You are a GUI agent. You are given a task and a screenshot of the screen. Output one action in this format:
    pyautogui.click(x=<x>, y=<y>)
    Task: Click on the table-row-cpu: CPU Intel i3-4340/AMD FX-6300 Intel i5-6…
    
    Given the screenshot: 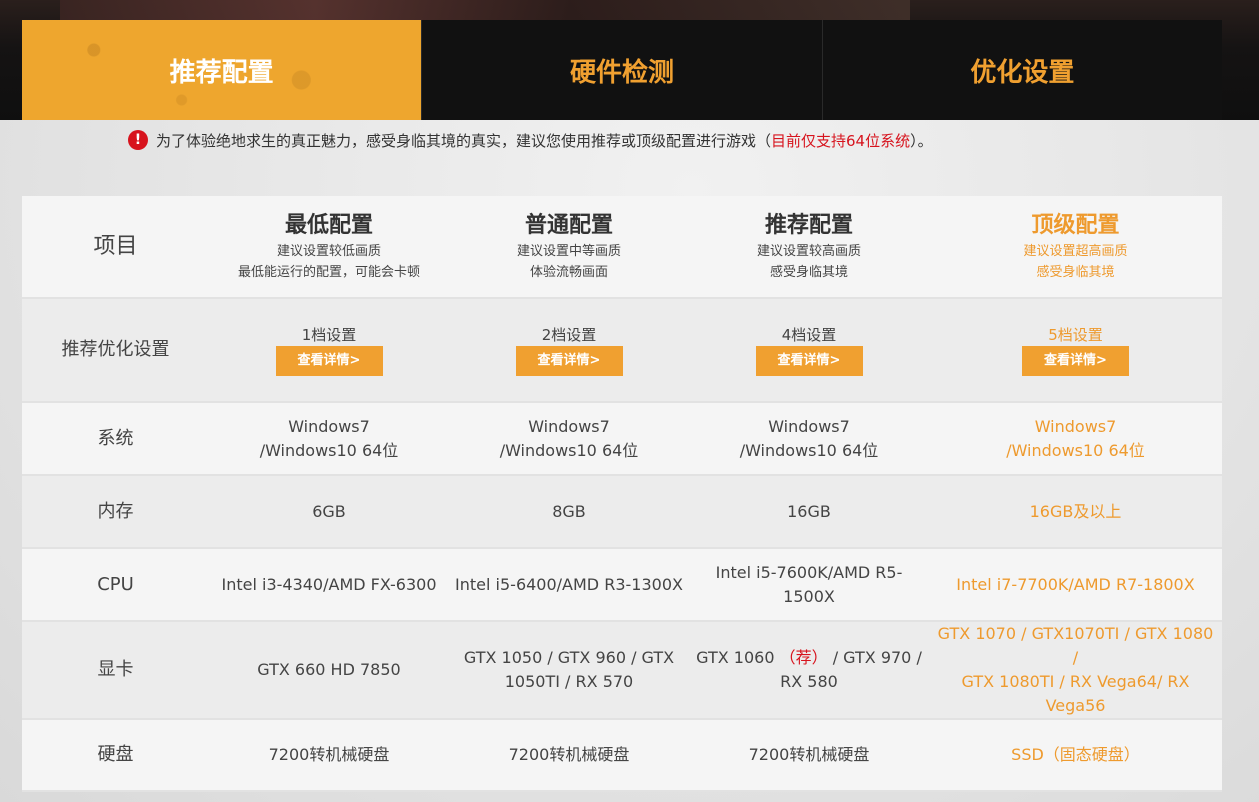 What is the action you would take?
    pyautogui.click(x=622, y=585)
    